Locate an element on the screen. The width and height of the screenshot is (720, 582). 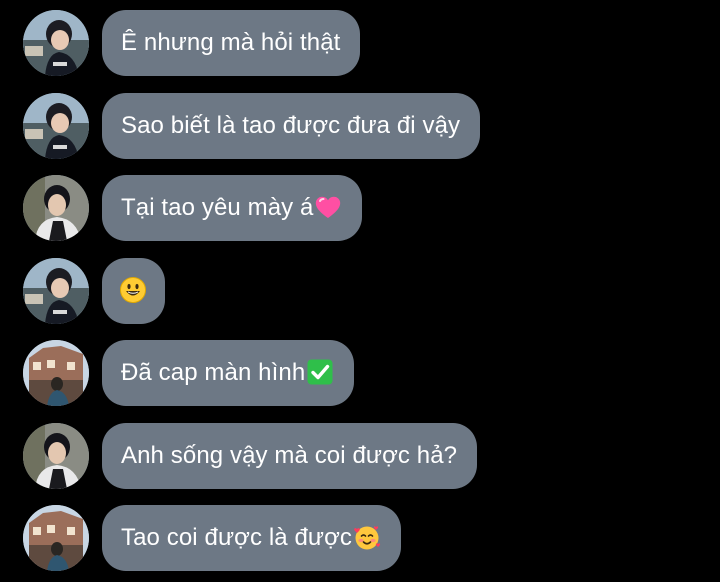
message-bubble: Ê nhưng mà hỏi thật is located at coordinates (231, 43).